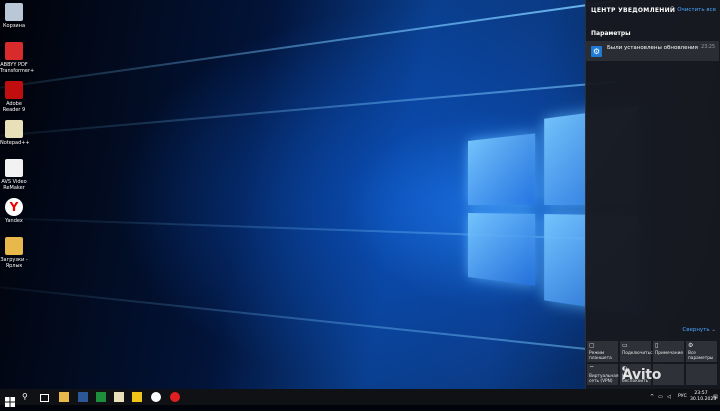 This screenshot has height=411, width=720. I want to click on notifications-icon: ▤, so click(715, 397).